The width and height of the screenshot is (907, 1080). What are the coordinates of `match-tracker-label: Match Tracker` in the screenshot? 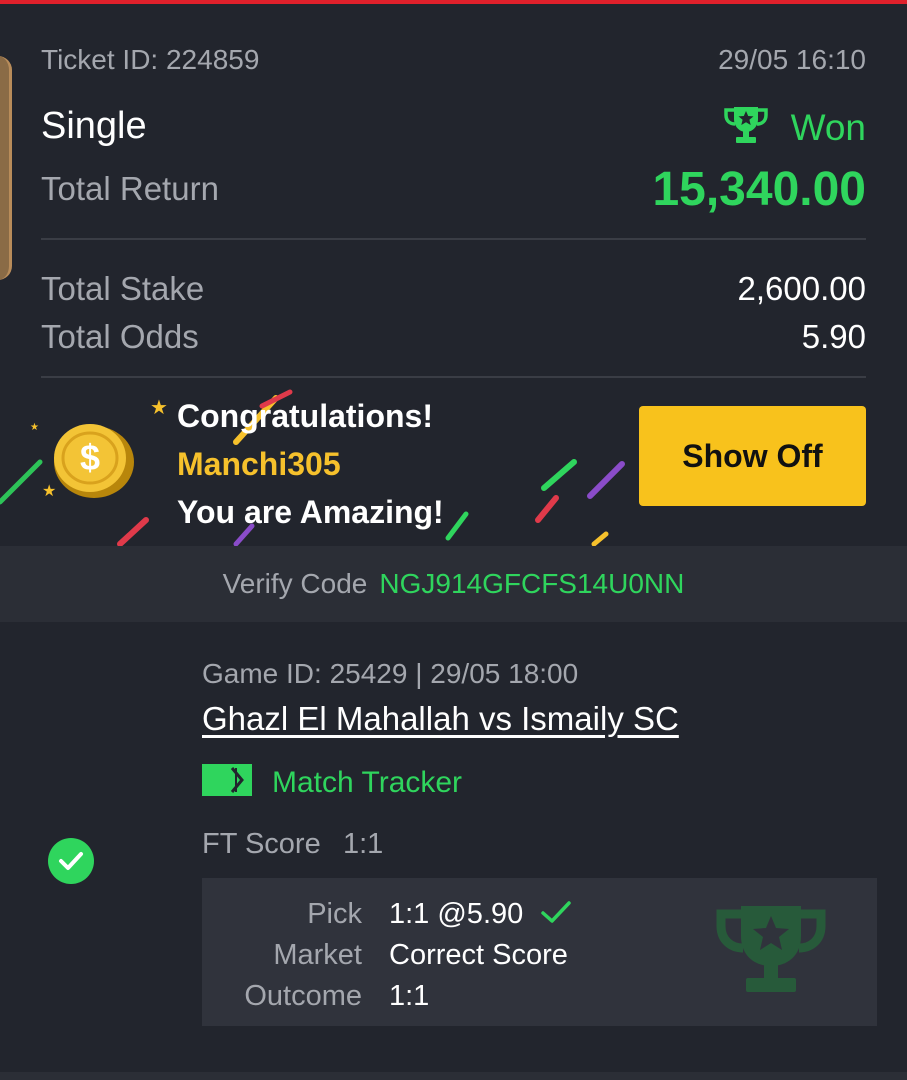 It's located at (367, 782).